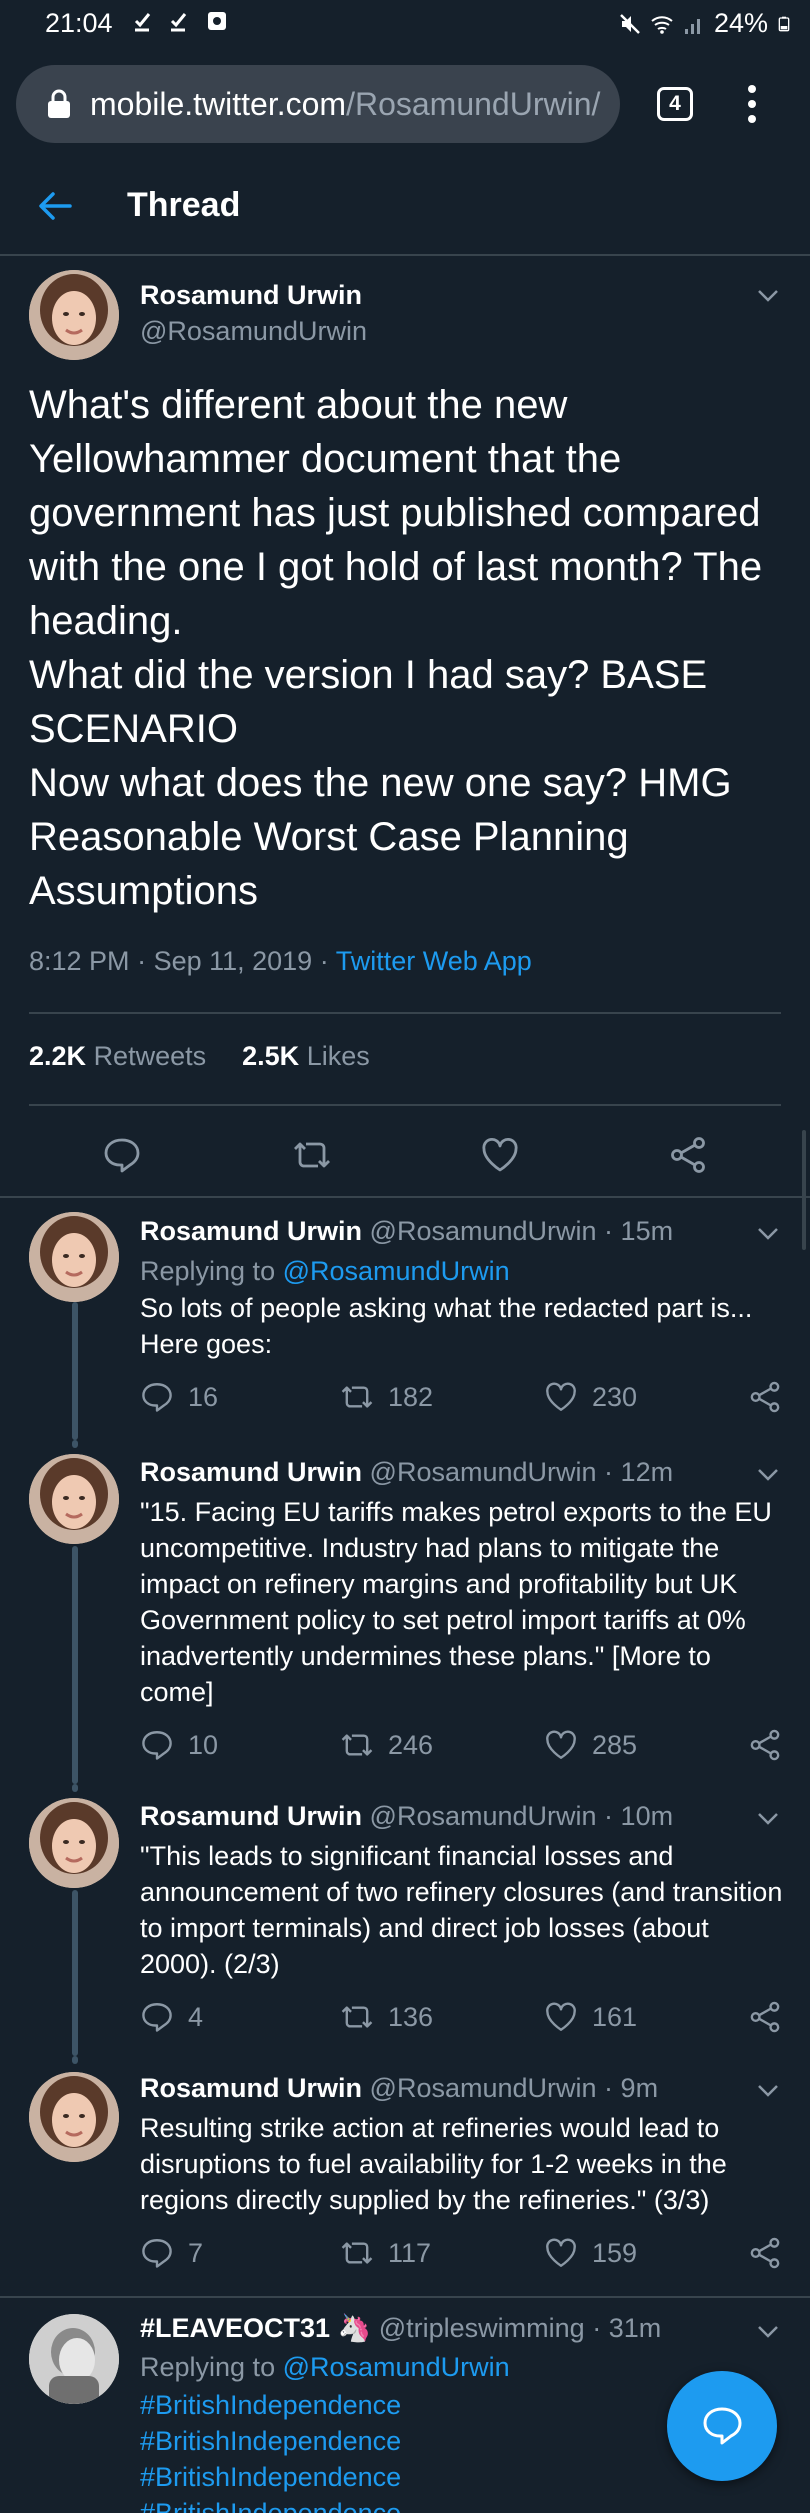 This screenshot has width=810, height=2513. What do you see at coordinates (752, 104) in the screenshot?
I see `more-options-icon` at bounding box center [752, 104].